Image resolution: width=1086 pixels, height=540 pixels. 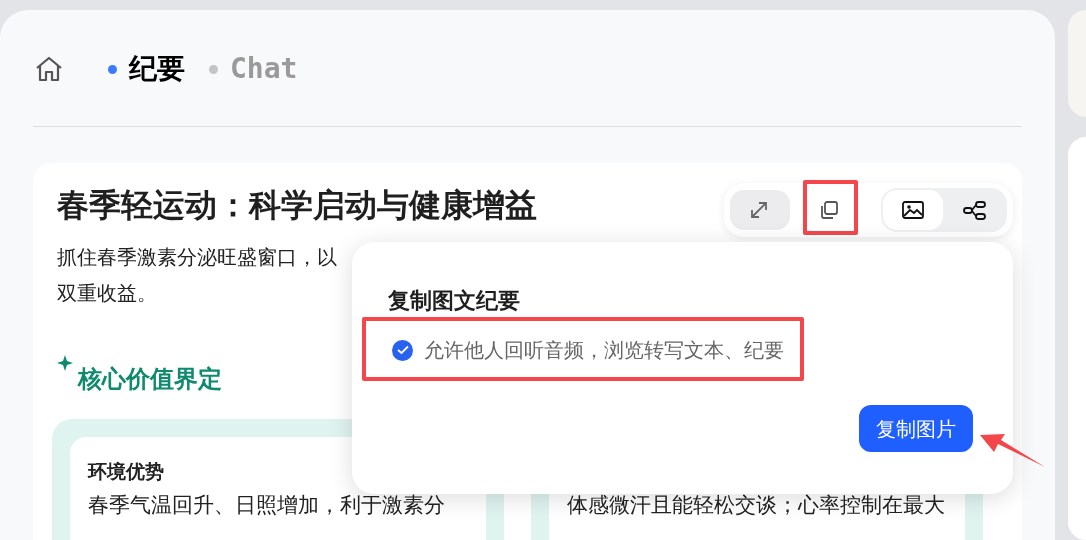 I want to click on check-icon, so click(x=402, y=350).